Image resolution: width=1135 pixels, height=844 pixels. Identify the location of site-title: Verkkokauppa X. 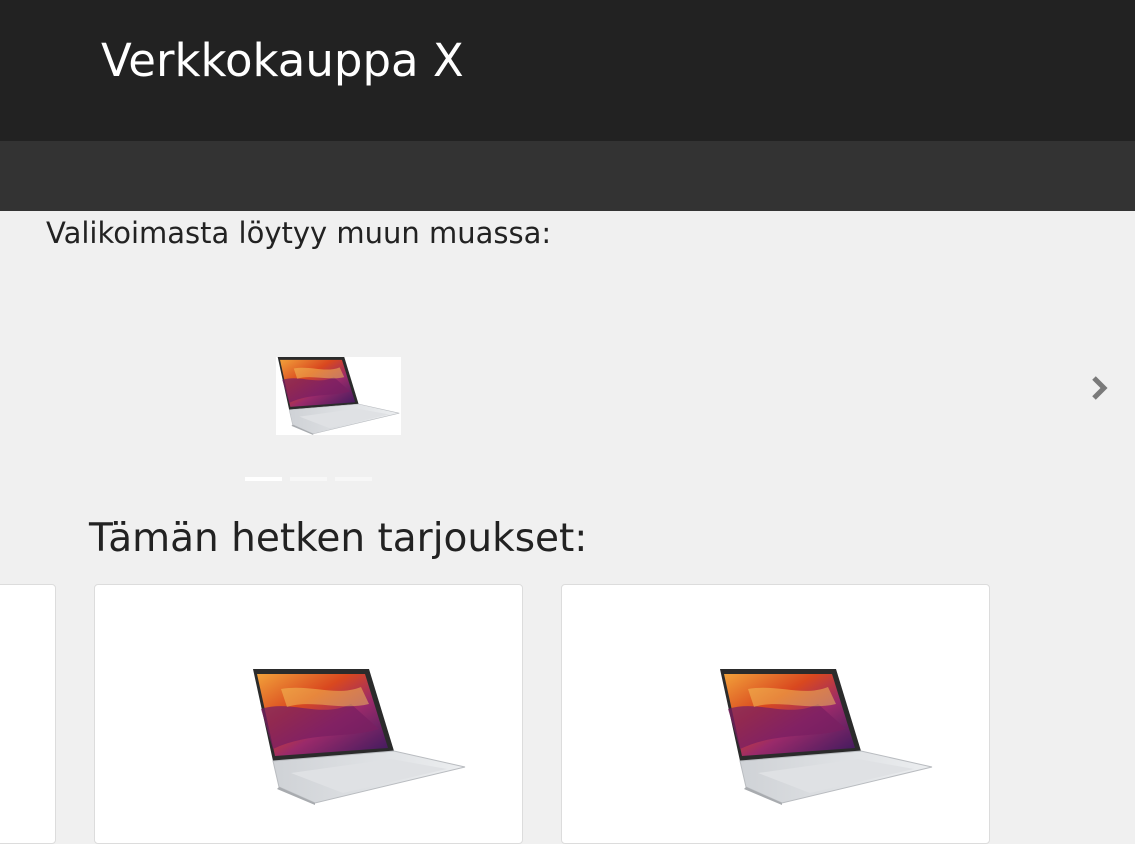
(282, 61).